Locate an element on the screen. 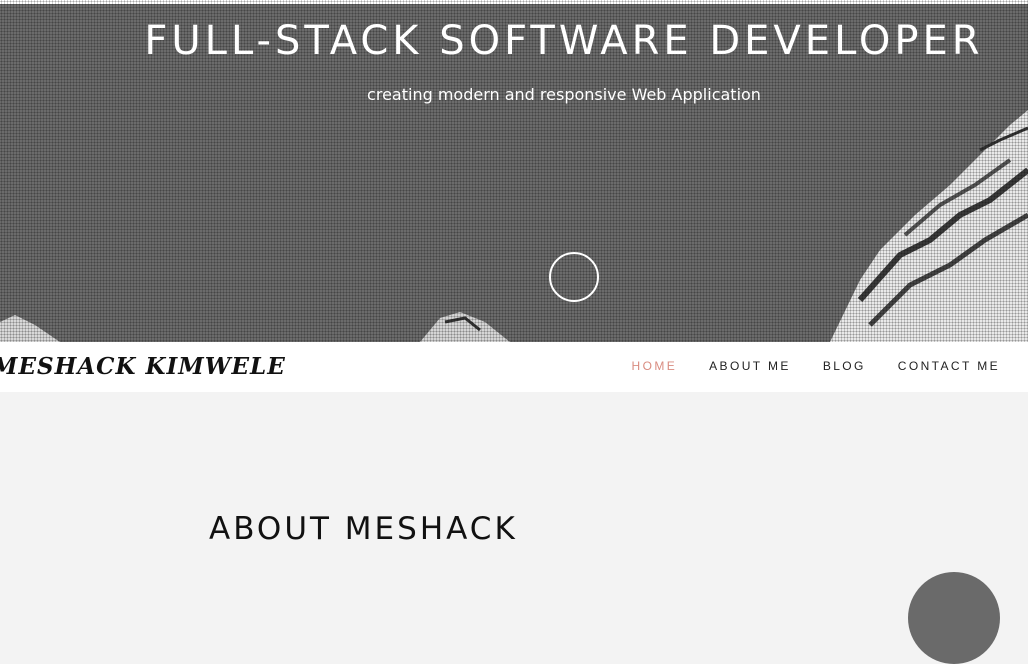  about-heading: ABOUT MESHACK is located at coordinates (363, 529).